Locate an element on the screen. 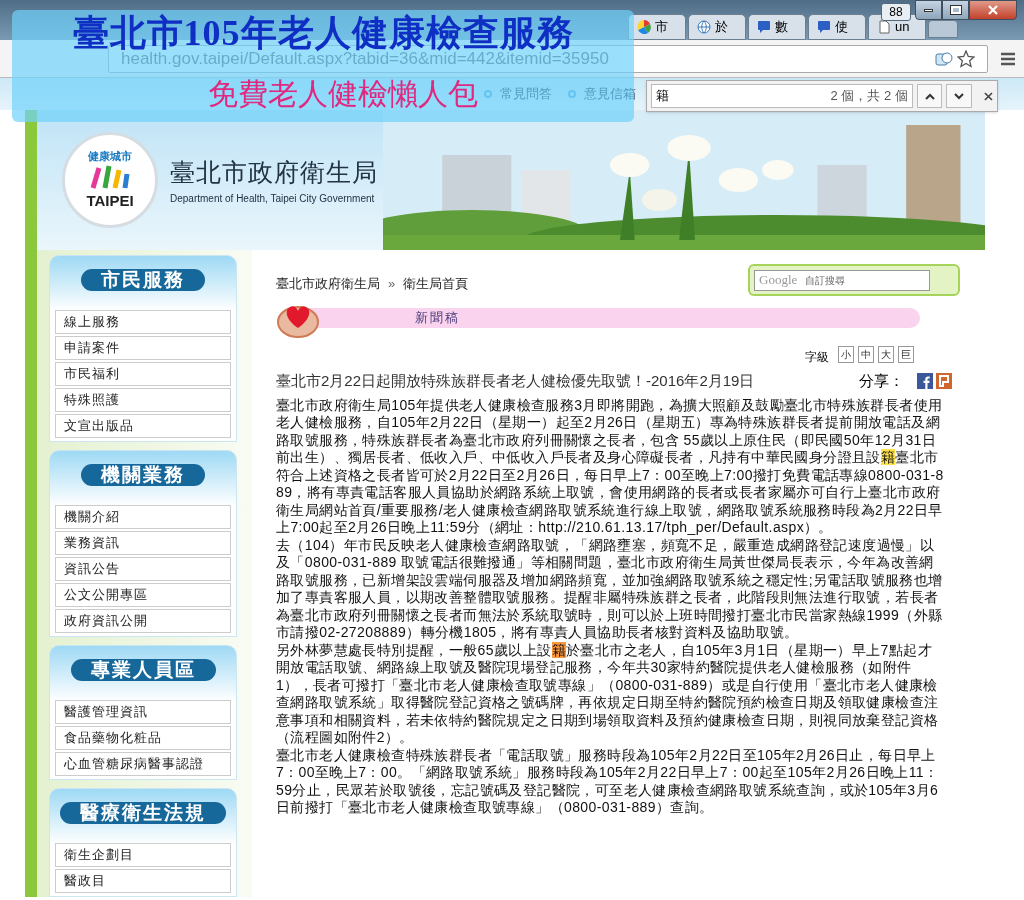 This screenshot has width=1024, height=900. section-title: 新聞稿 is located at coordinates (437, 318).